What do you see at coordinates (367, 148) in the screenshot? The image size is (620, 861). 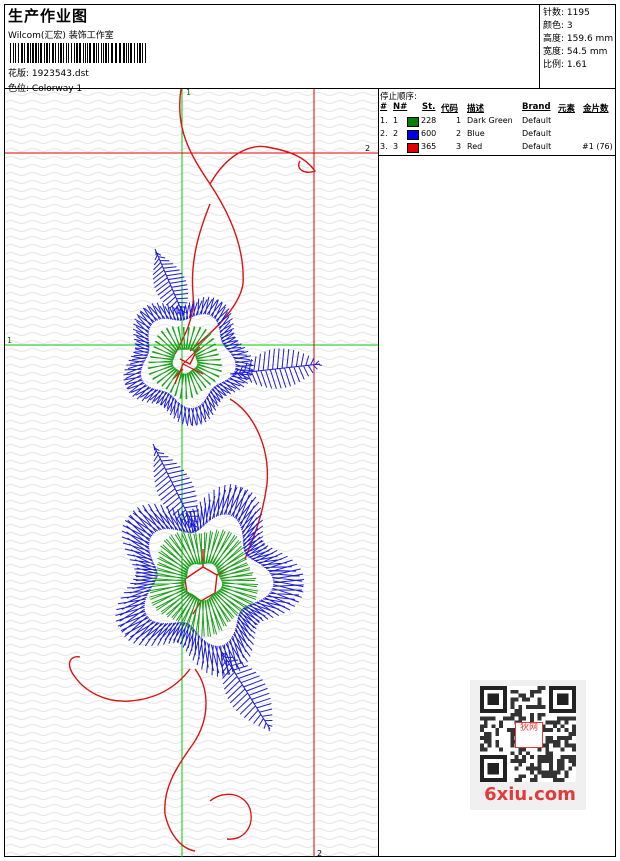 I see `guide-label-h2: 2` at bounding box center [367, 148].